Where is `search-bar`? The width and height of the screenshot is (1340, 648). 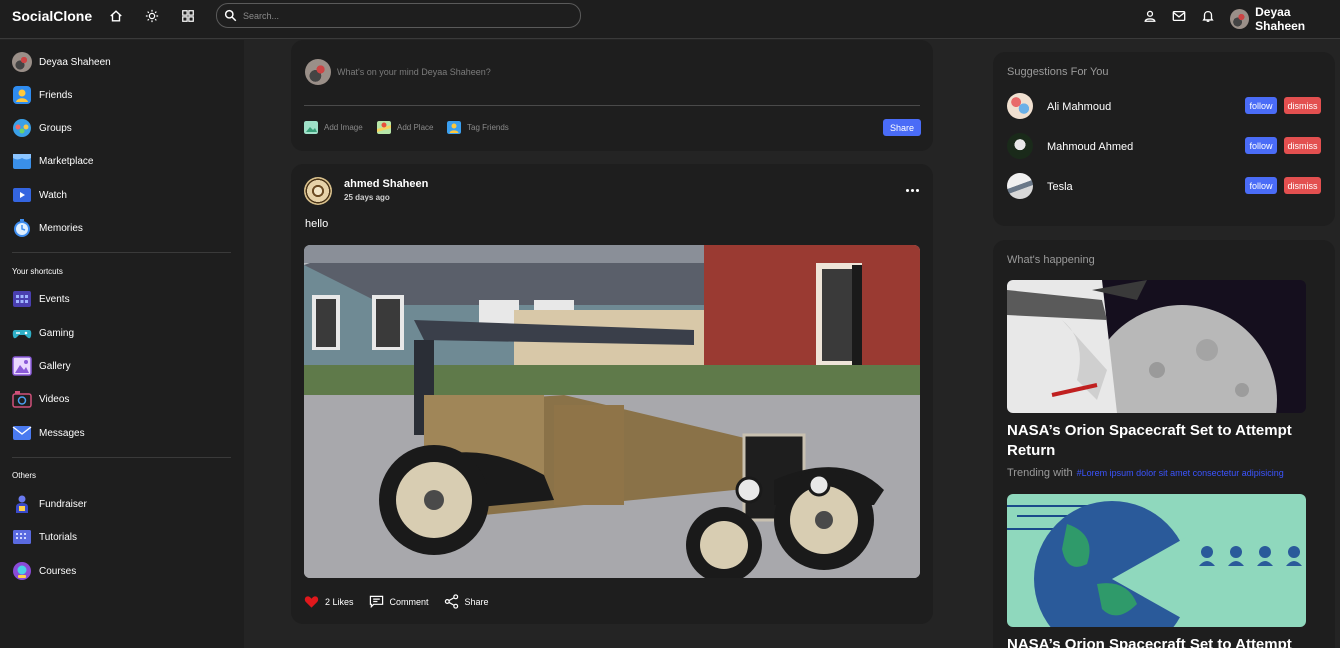 search-bar is located at coordinates (398, 15).